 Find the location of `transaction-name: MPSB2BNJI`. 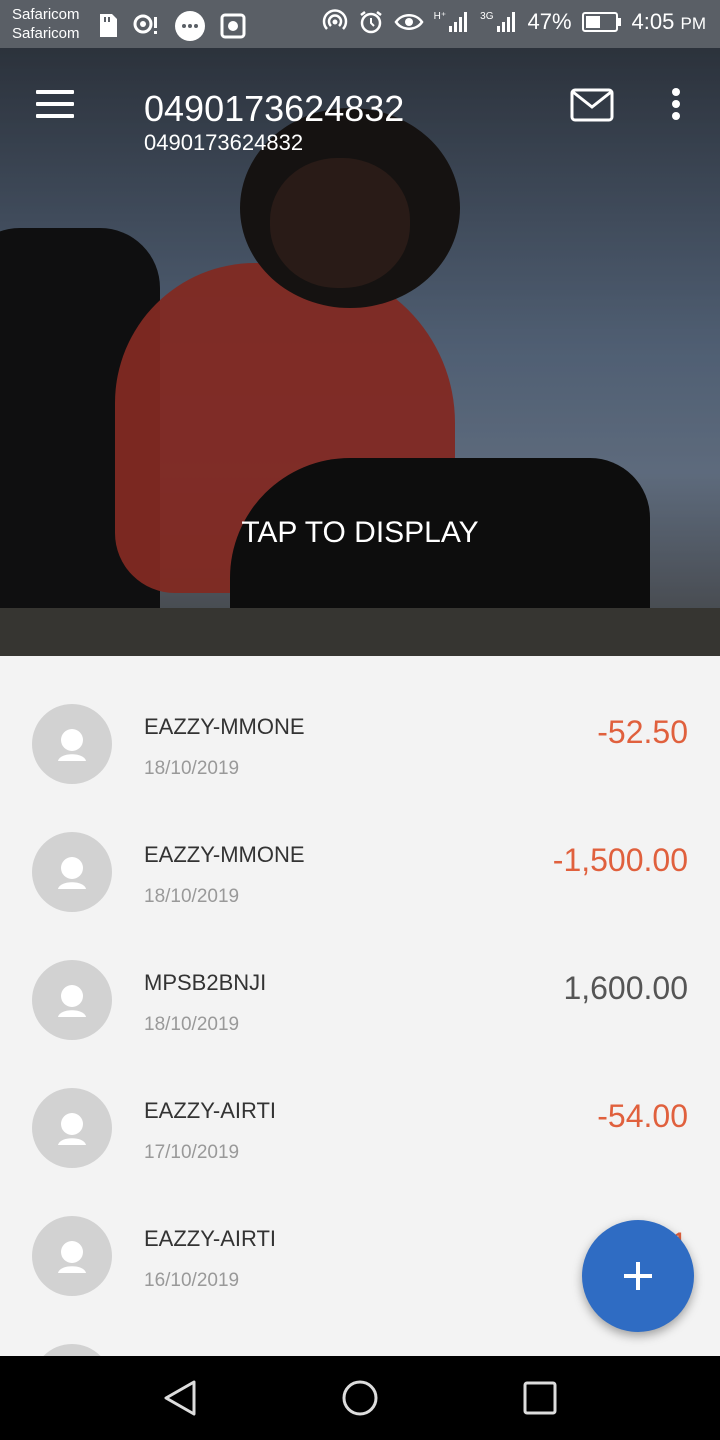

transaction-name: MPSB2BNJI is located at coordinates (205, 982).